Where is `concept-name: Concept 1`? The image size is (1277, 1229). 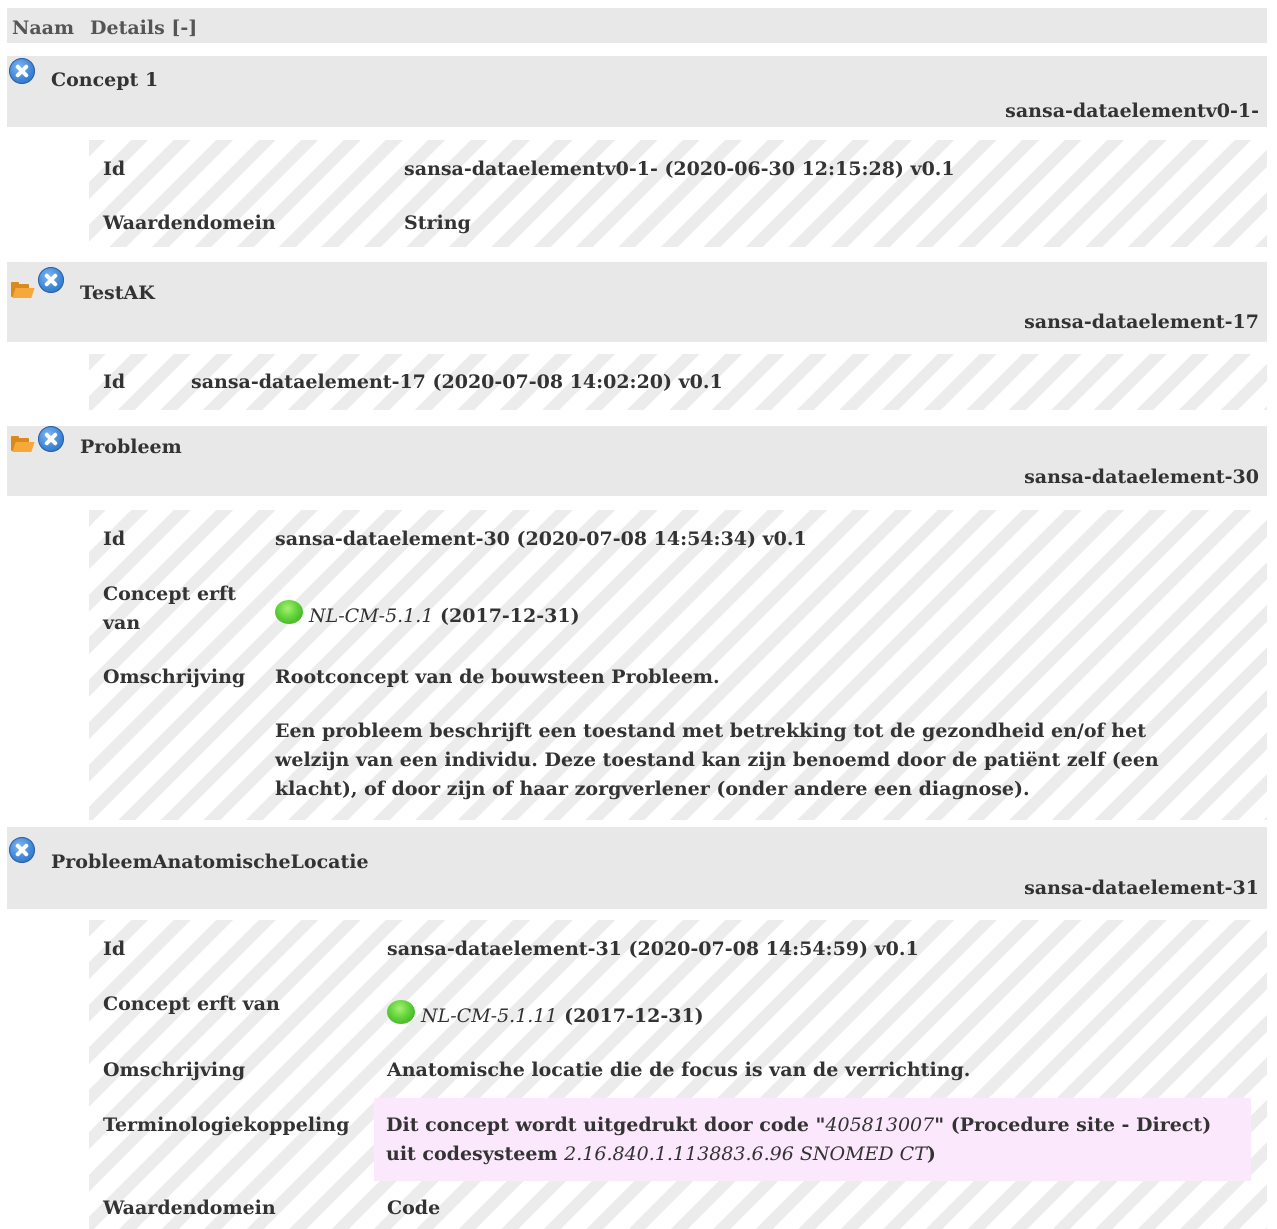
concept-name: Concept 1 is located at coordinates (105, 80).